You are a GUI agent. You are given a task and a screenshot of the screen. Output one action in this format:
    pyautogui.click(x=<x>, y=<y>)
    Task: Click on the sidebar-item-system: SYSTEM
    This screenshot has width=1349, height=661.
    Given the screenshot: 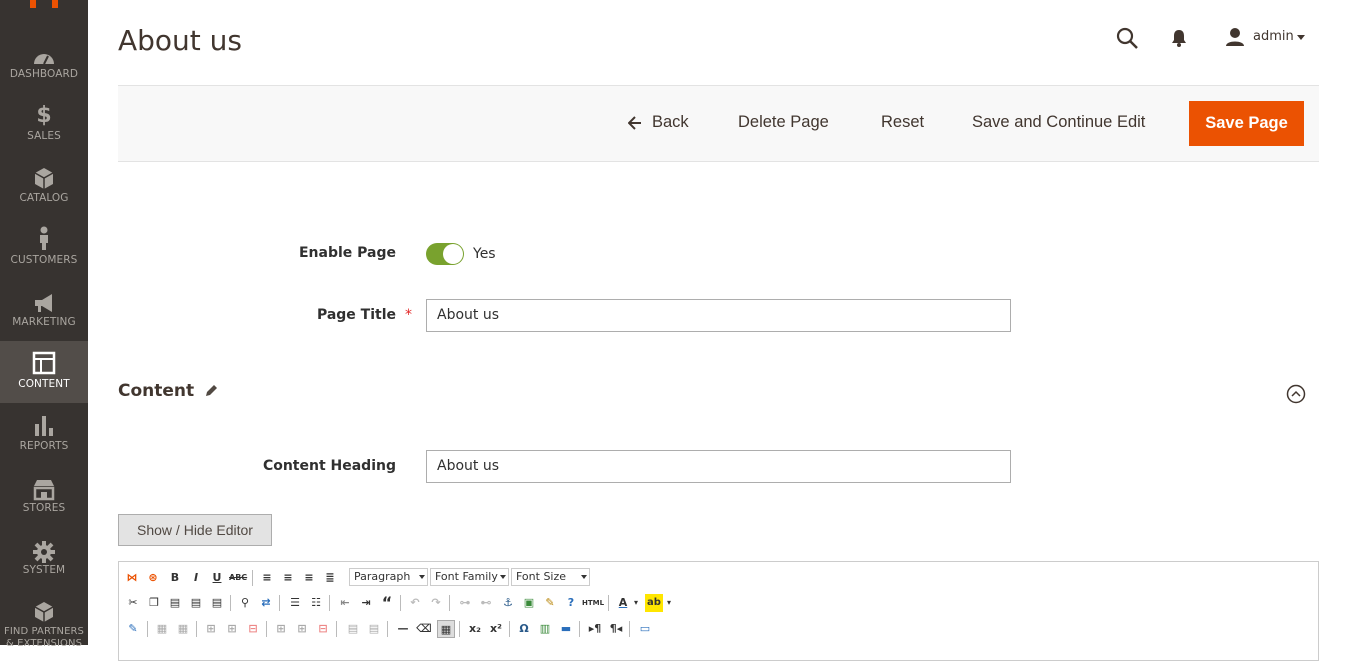 What is the action you would take?
    pyautogui.click(x=44, y=567)
    